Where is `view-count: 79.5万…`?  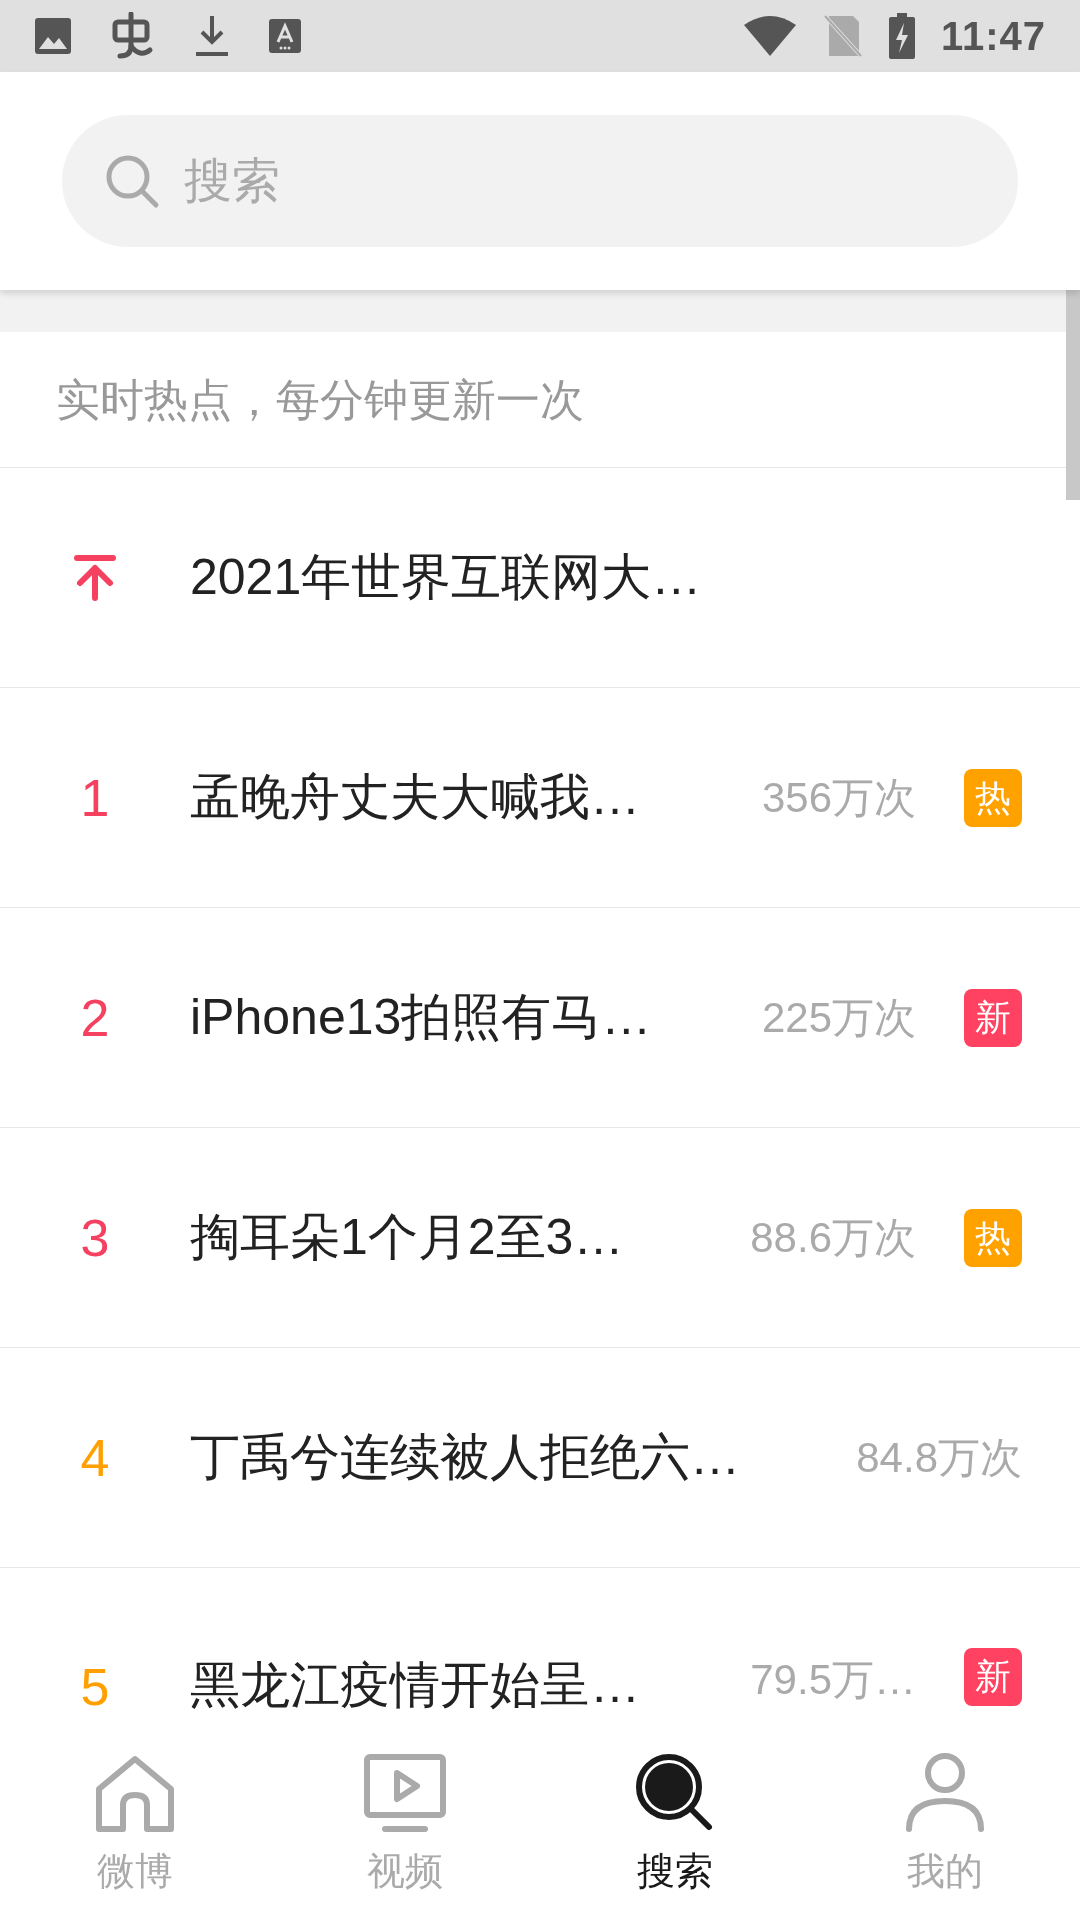 view-count: 79.5万… is located at coordinates (833, 1680).